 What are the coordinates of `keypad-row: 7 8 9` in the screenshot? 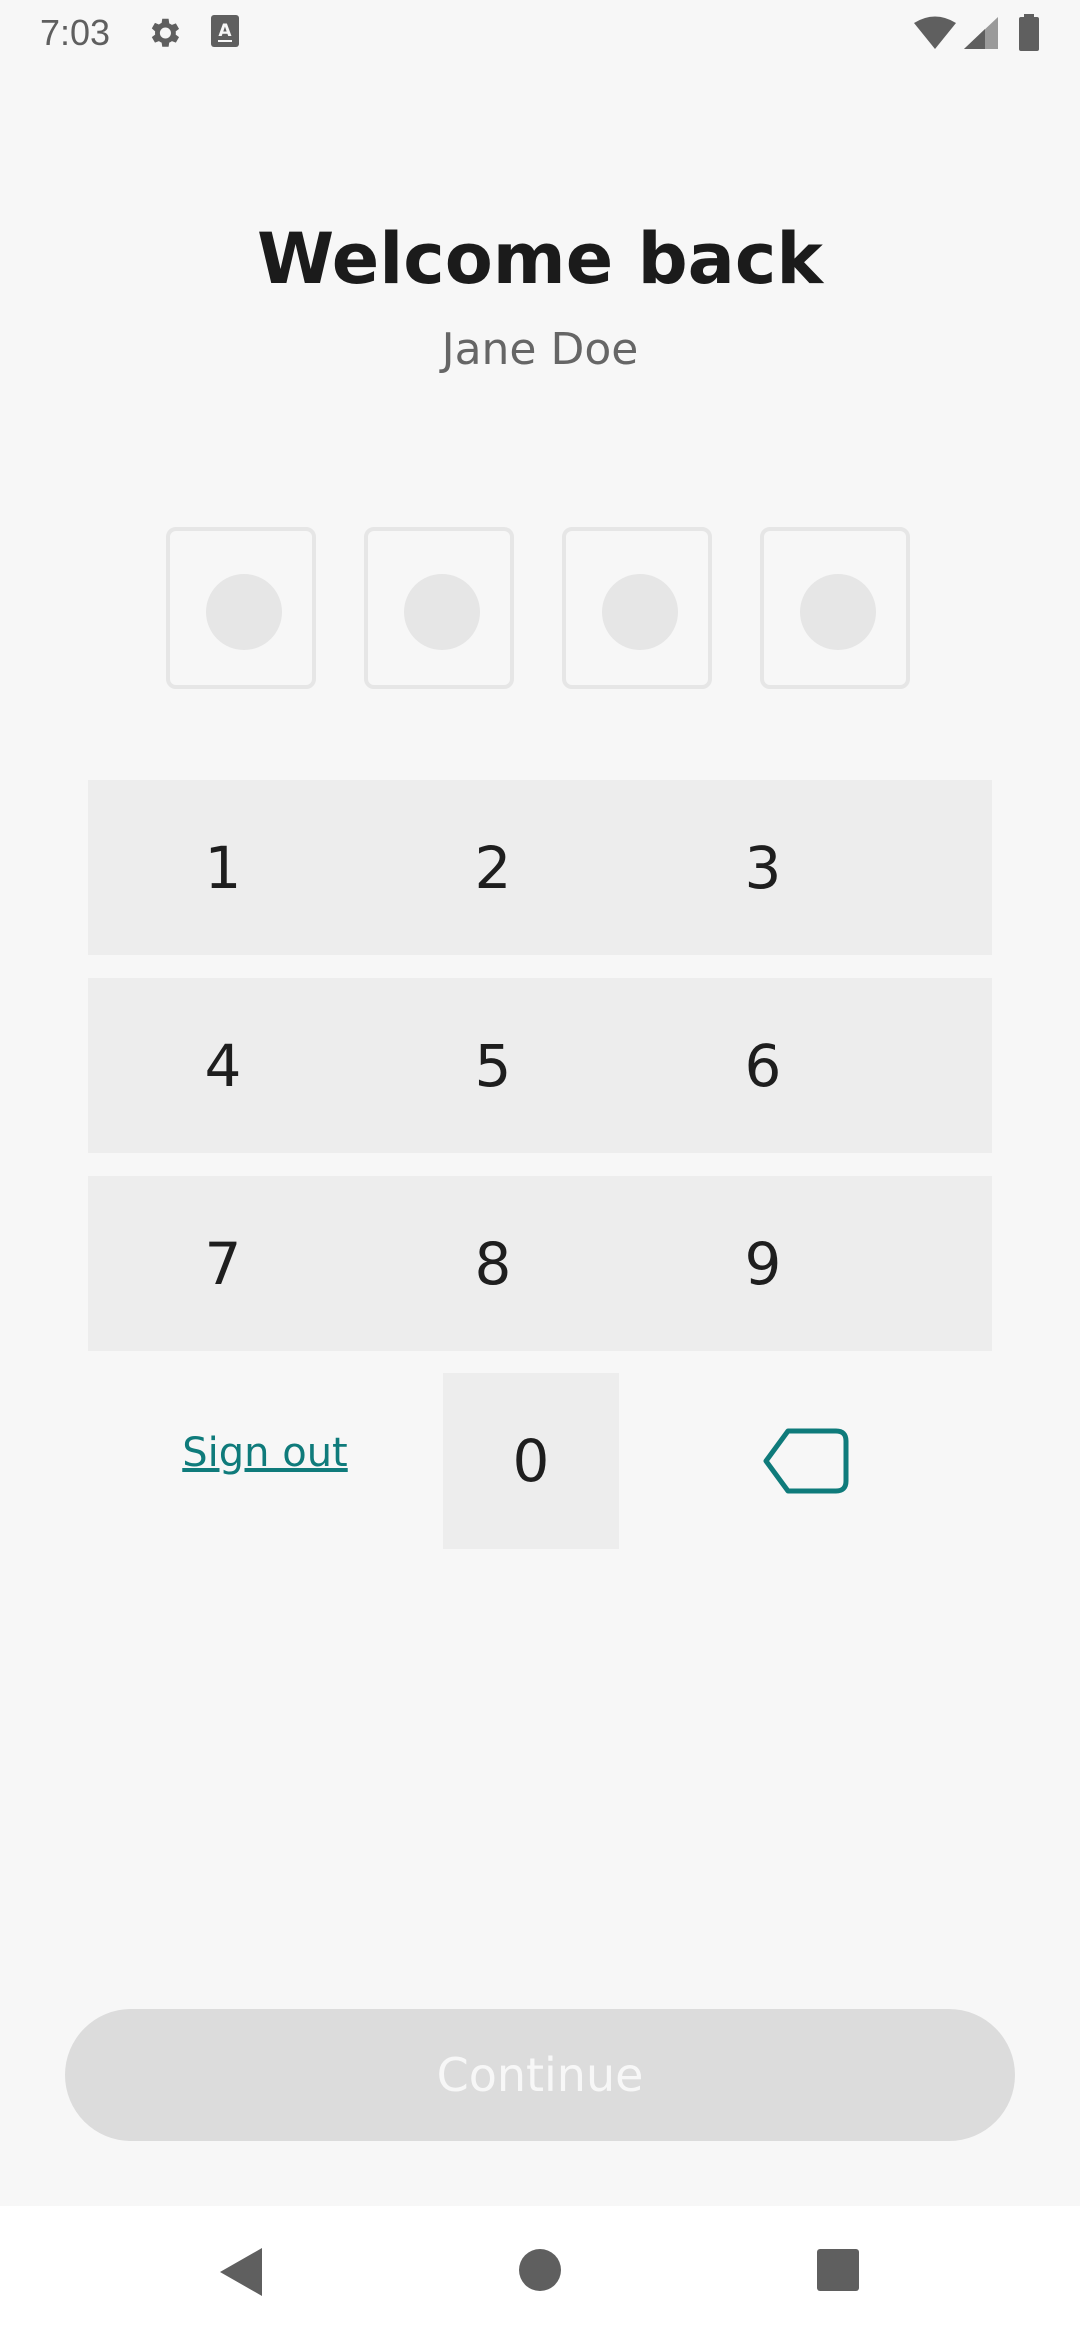 It's located at (540, 1263).